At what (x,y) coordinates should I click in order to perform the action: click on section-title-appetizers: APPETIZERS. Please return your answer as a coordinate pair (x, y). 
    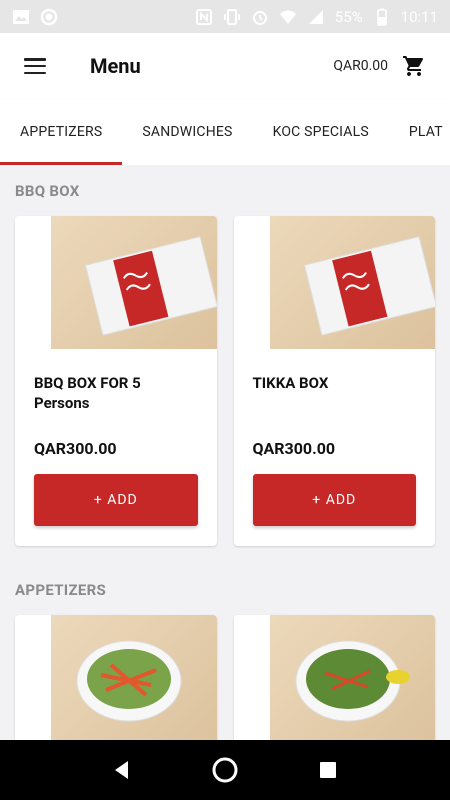
    Looking at the image, I should click on (61, 590).